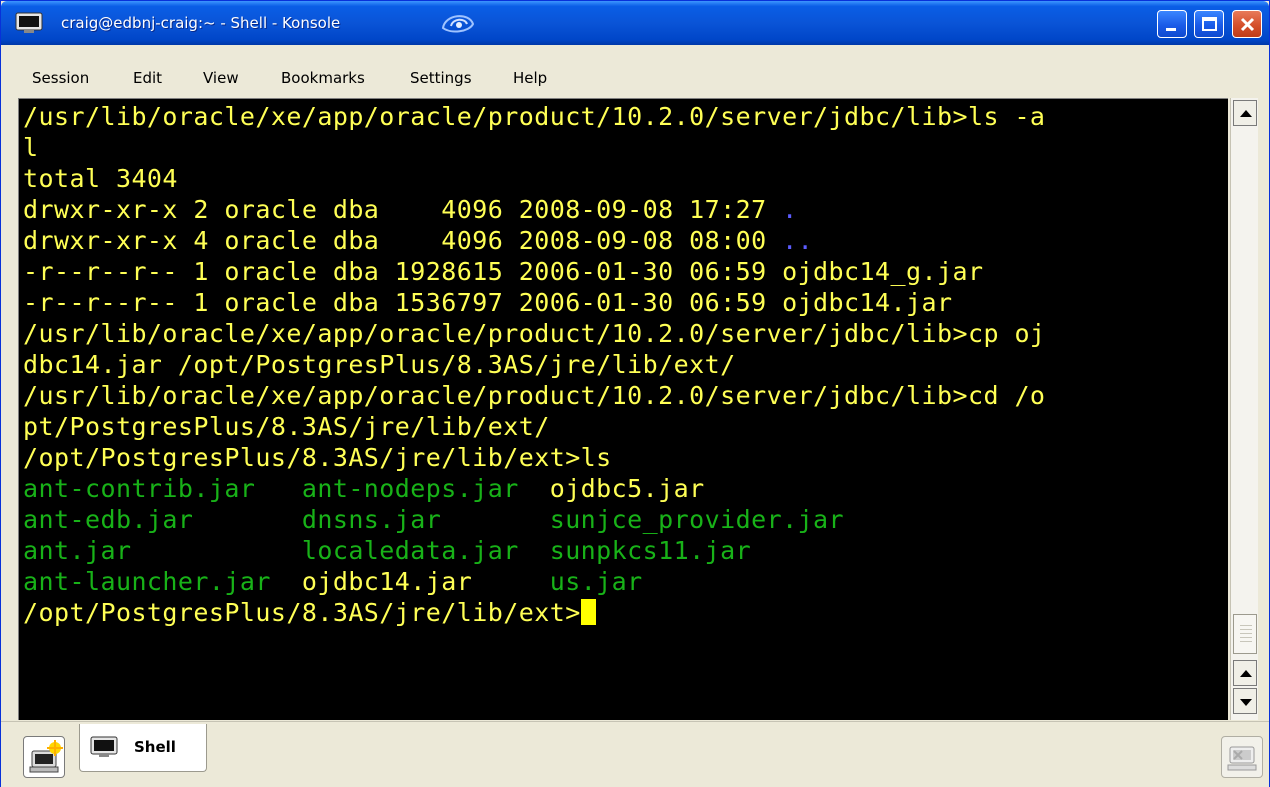 The image size is (1270, 787). I want to click on close-session-icon, so click(1242, 758).